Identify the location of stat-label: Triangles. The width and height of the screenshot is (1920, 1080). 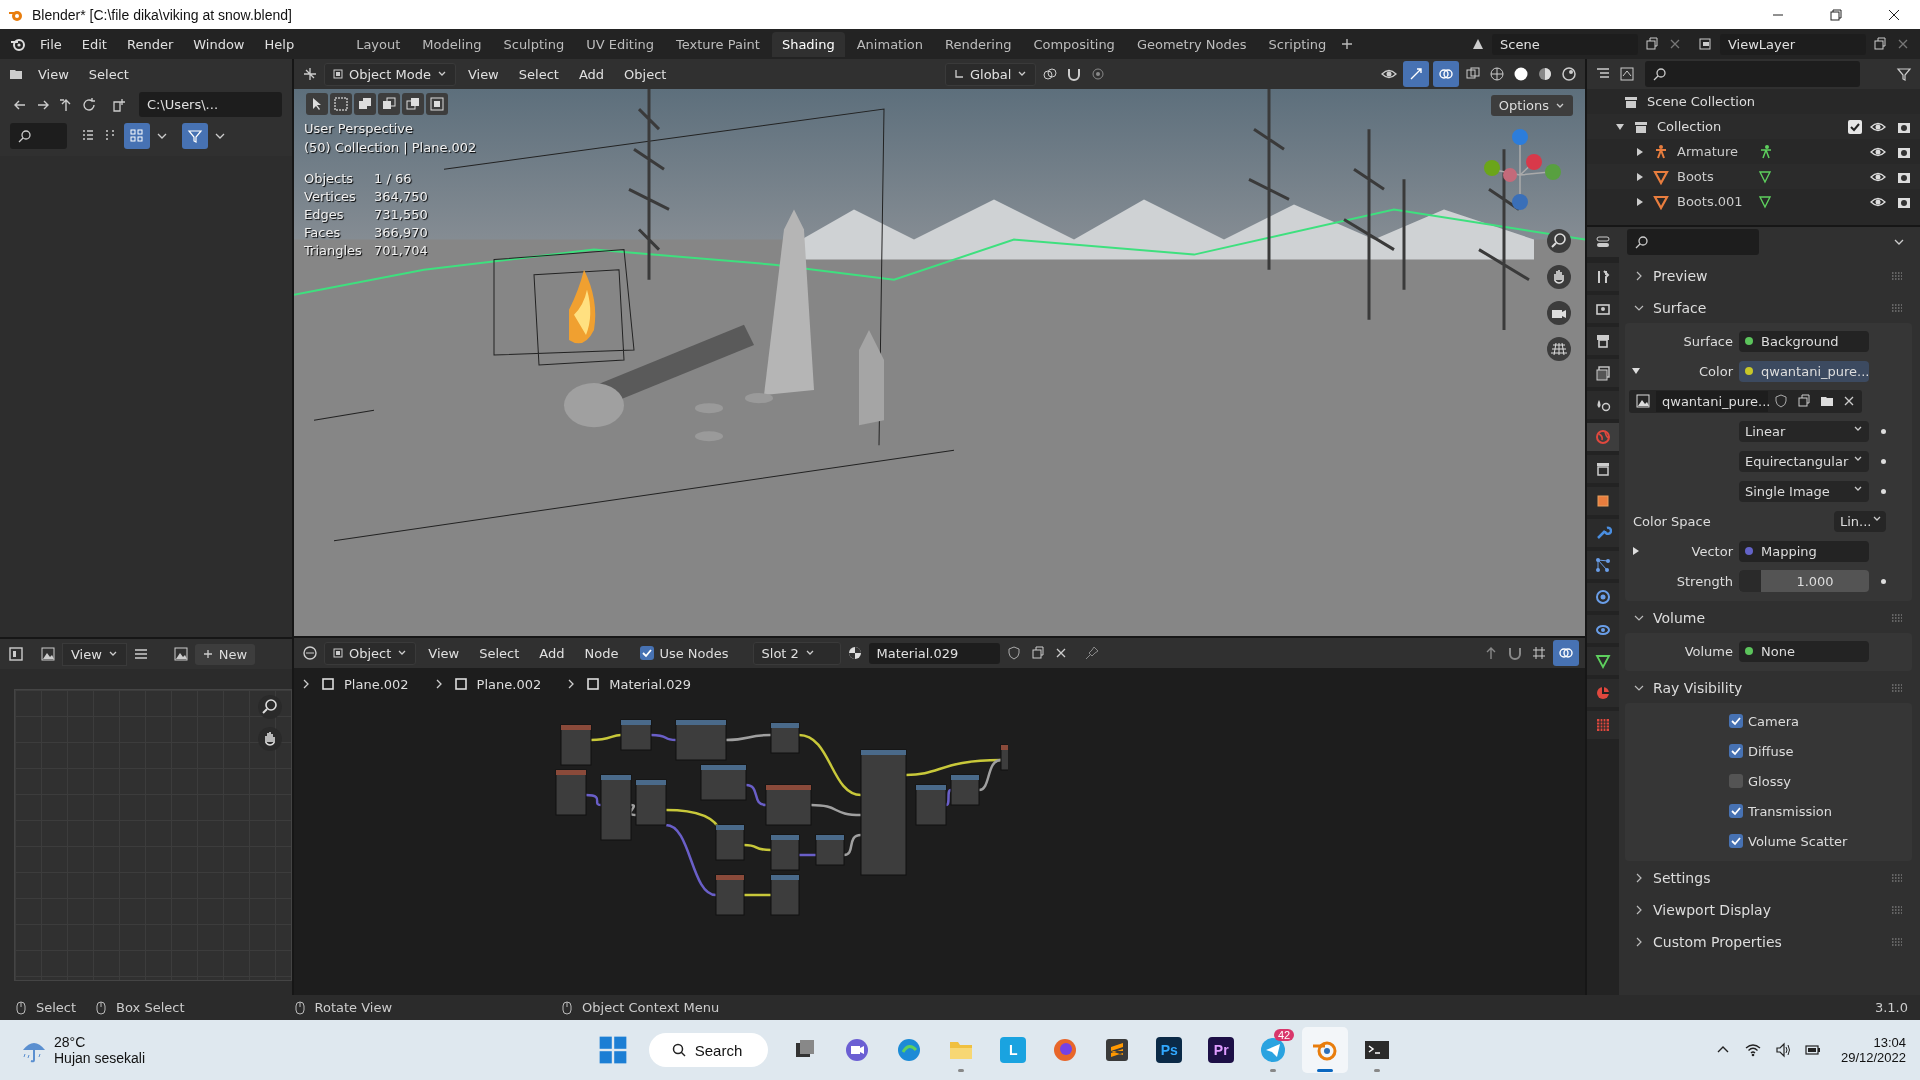
(333, 250).